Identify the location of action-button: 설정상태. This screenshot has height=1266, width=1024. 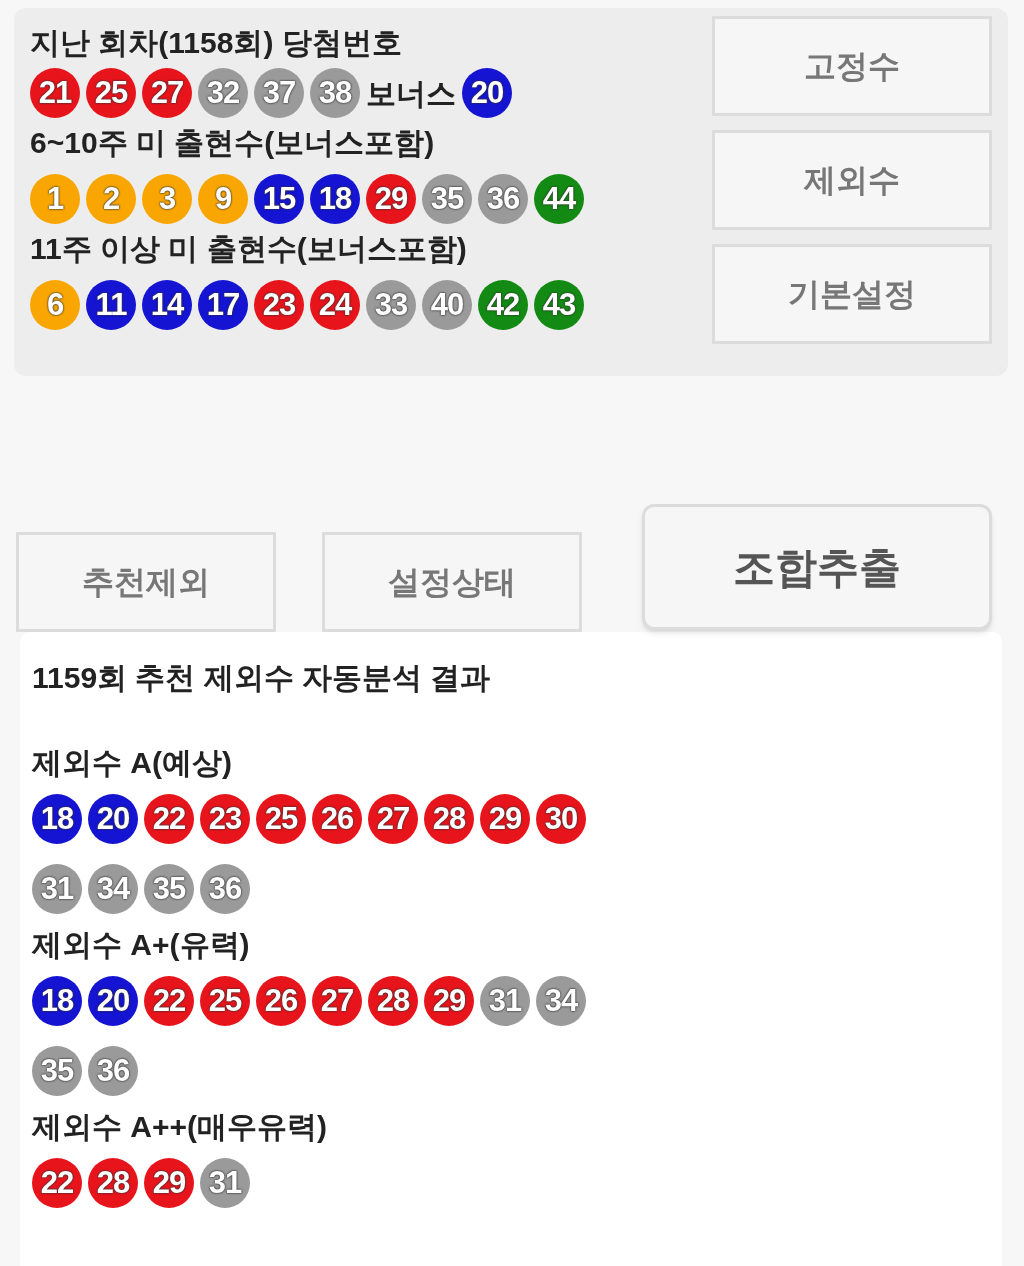
(452, 582).